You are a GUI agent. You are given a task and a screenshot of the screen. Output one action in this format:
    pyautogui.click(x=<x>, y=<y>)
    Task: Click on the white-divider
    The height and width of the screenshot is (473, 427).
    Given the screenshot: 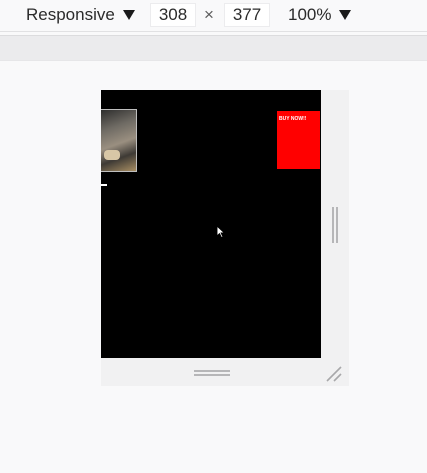 What is the action you would take?
    pyautogui.click(x=104, y=185)
    